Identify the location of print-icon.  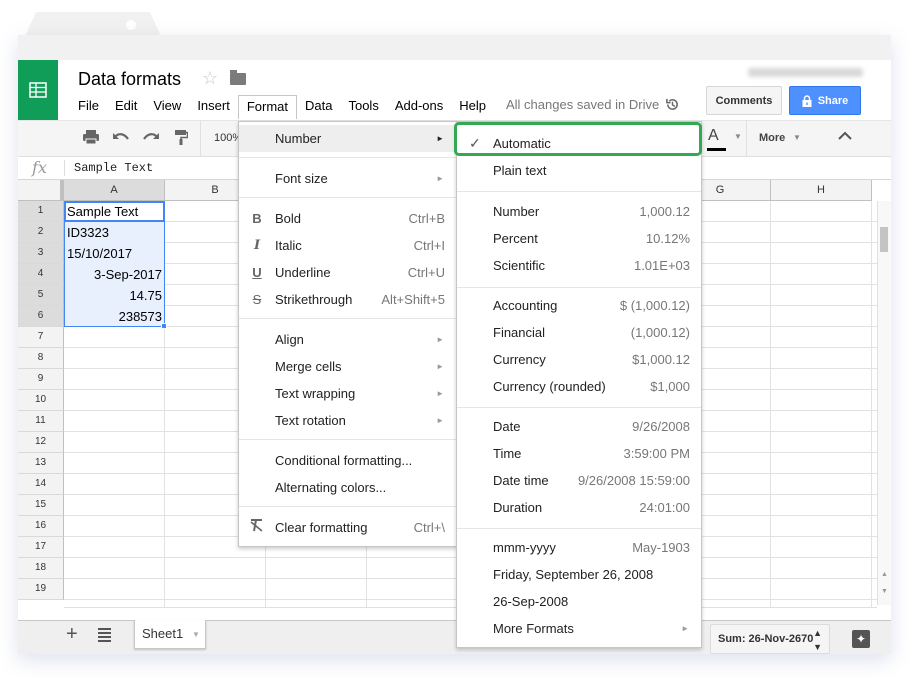
(91, 139).